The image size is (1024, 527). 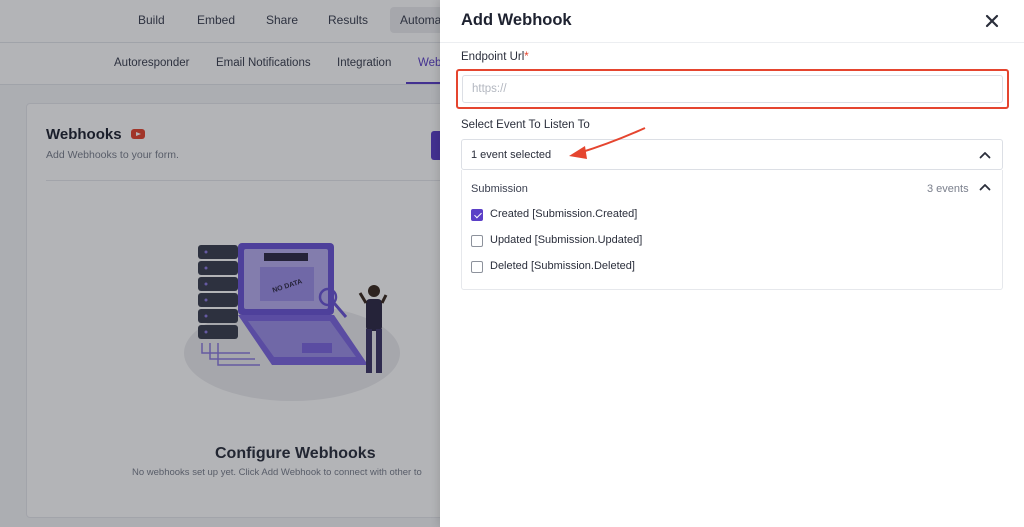 What do you see at coordinates (477, 215) in the screenshot?
I see `checkbox-checked` at bounding box center [477, 215].